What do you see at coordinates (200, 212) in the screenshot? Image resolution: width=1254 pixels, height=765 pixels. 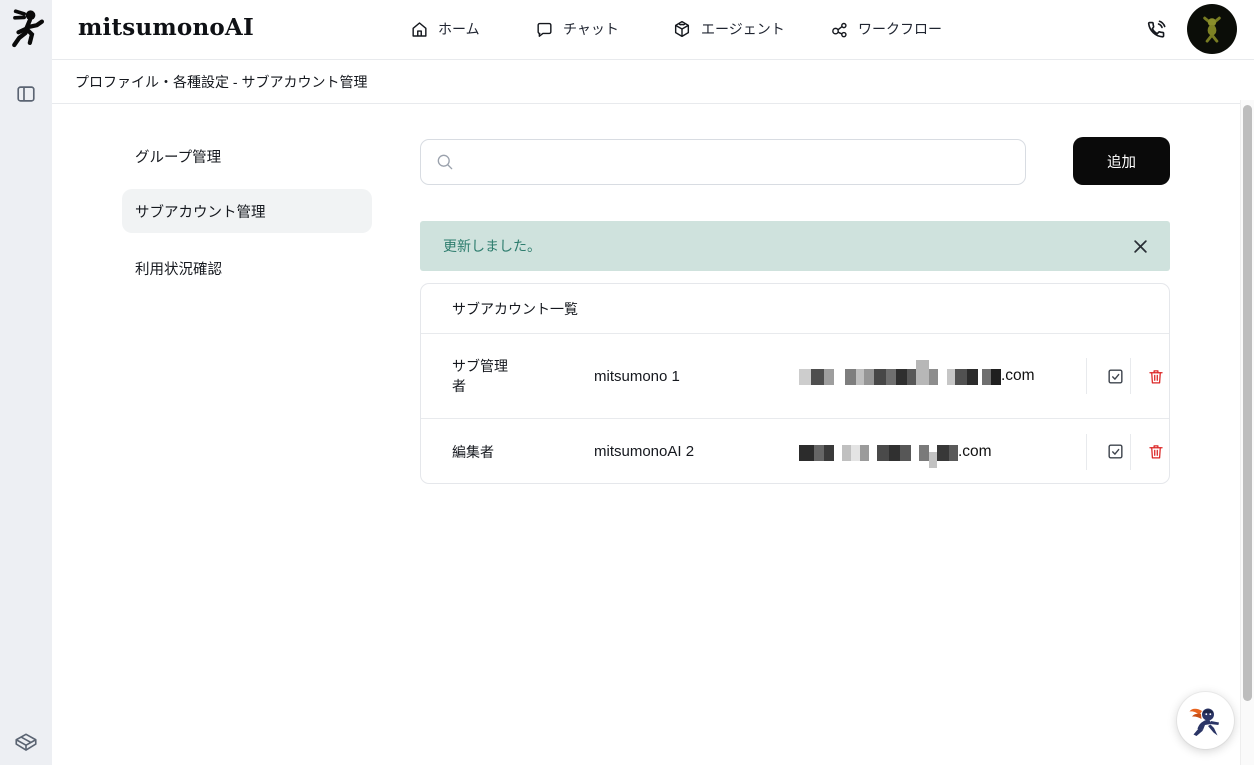 I see `menu-label: サブアカウント管理` at bounding box center [200, 212].